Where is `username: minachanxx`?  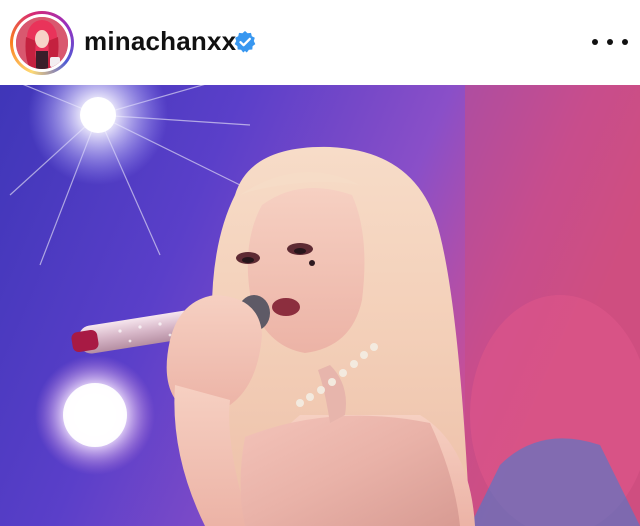
username: minachanxx is located at coordinates (160, 41).